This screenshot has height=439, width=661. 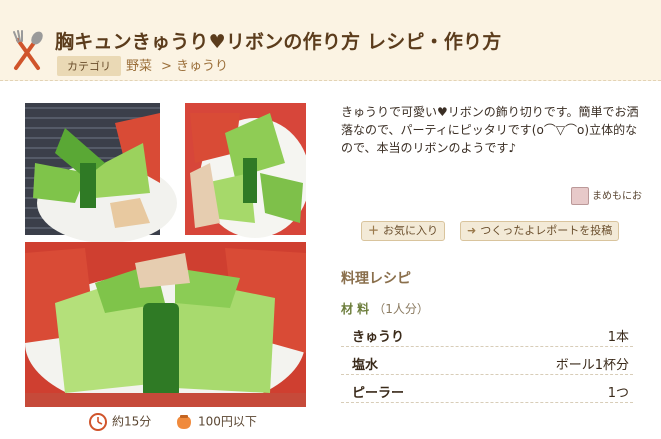 I want to click on ingredient-row: 塩水 ボール1杯分, so click(x=487, y=361).